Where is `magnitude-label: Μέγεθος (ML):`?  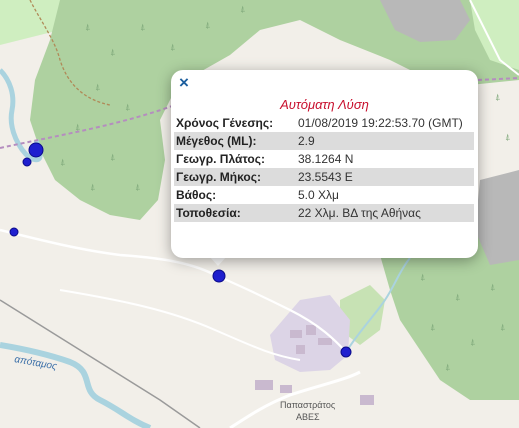 magnitude-label: Μέγεθος (ML): is located at coordinates (235, 141).